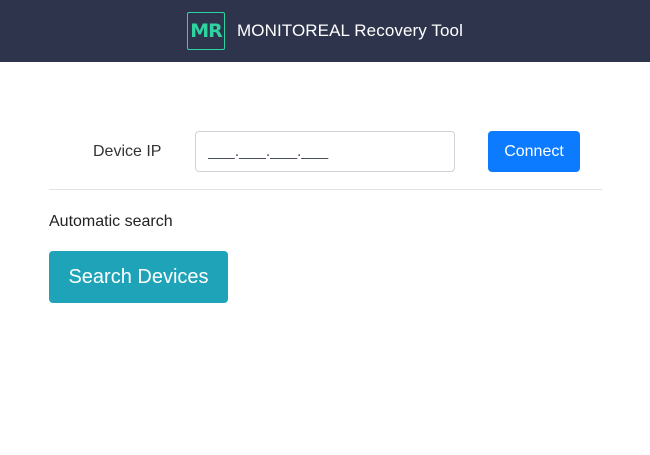 Image resolution: width=650 pixels, height=455 pixels. I want to click on device-ip-input, so click(325, 151).